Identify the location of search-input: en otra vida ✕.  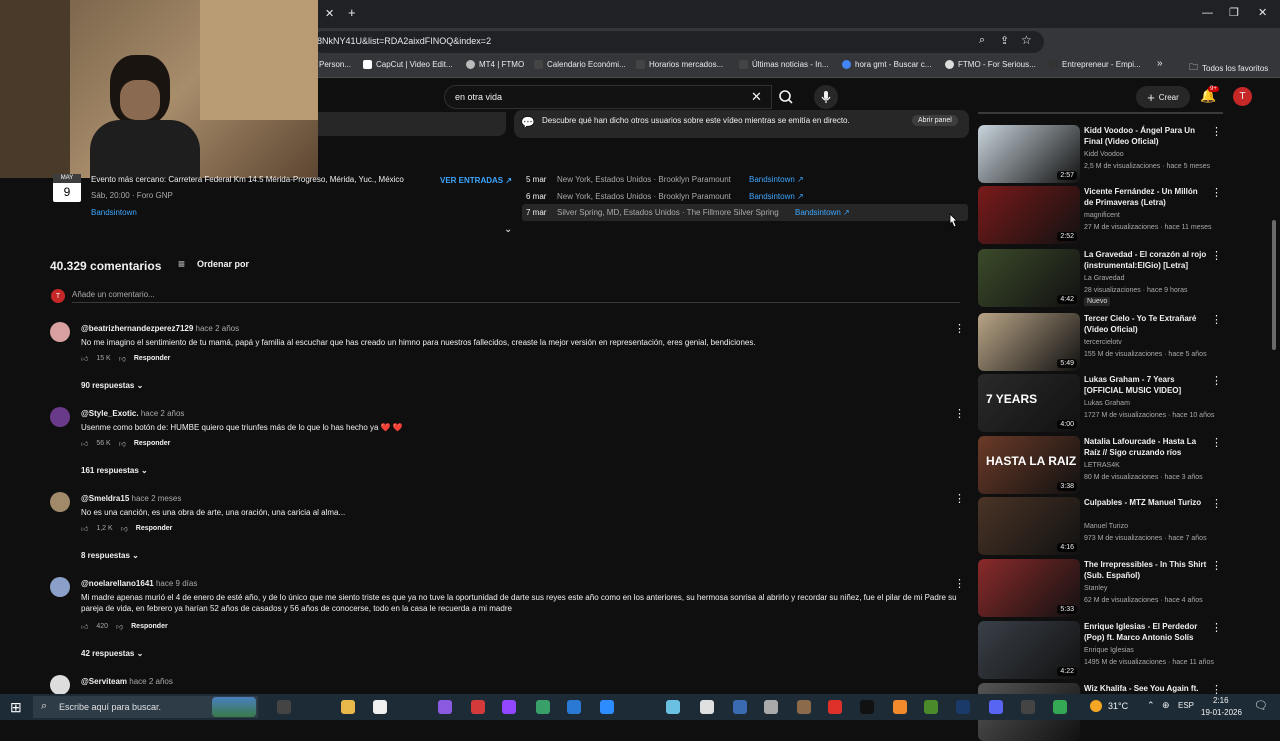
(608, 97).